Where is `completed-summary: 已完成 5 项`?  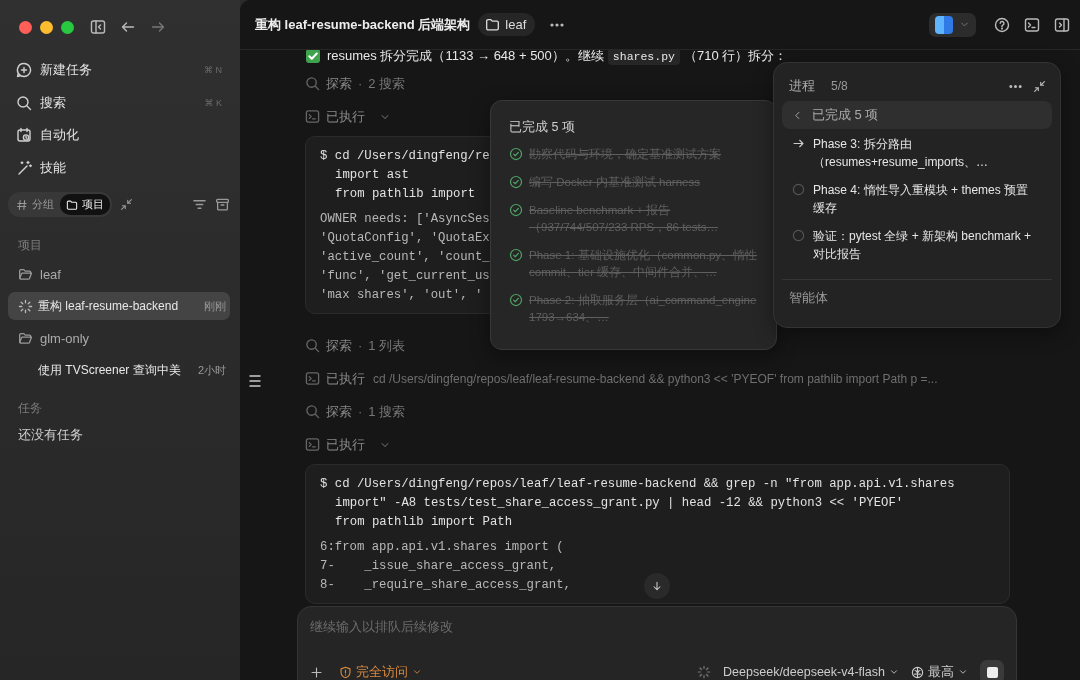
completed-summary: 已完成 5 项 is located at coordinates (917, 115).